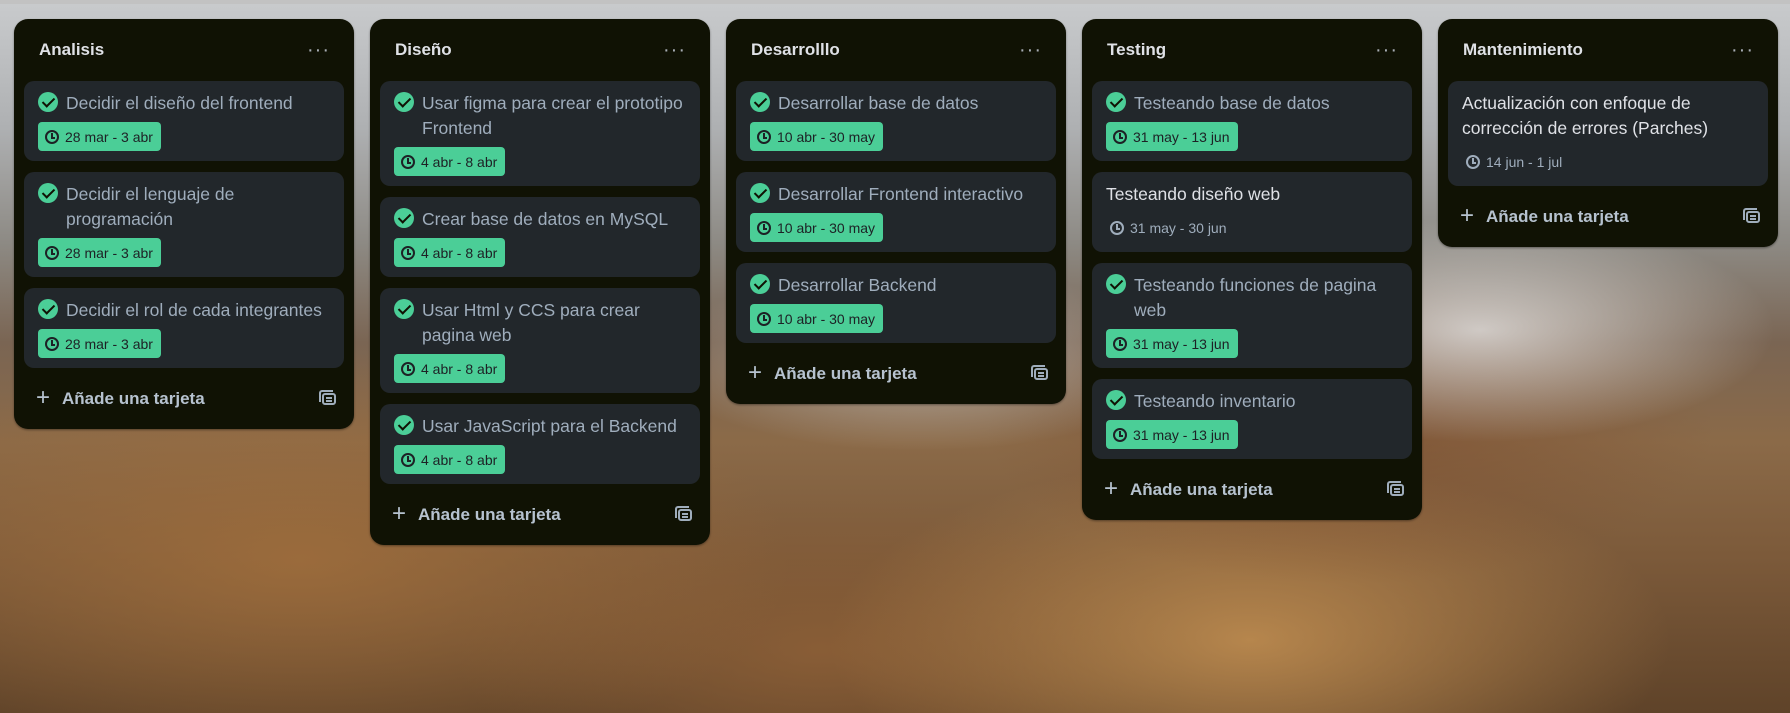 The image size is (1790, 713). I want to click on card-title: Decidir el diseño del frontend, so click(179, 103).